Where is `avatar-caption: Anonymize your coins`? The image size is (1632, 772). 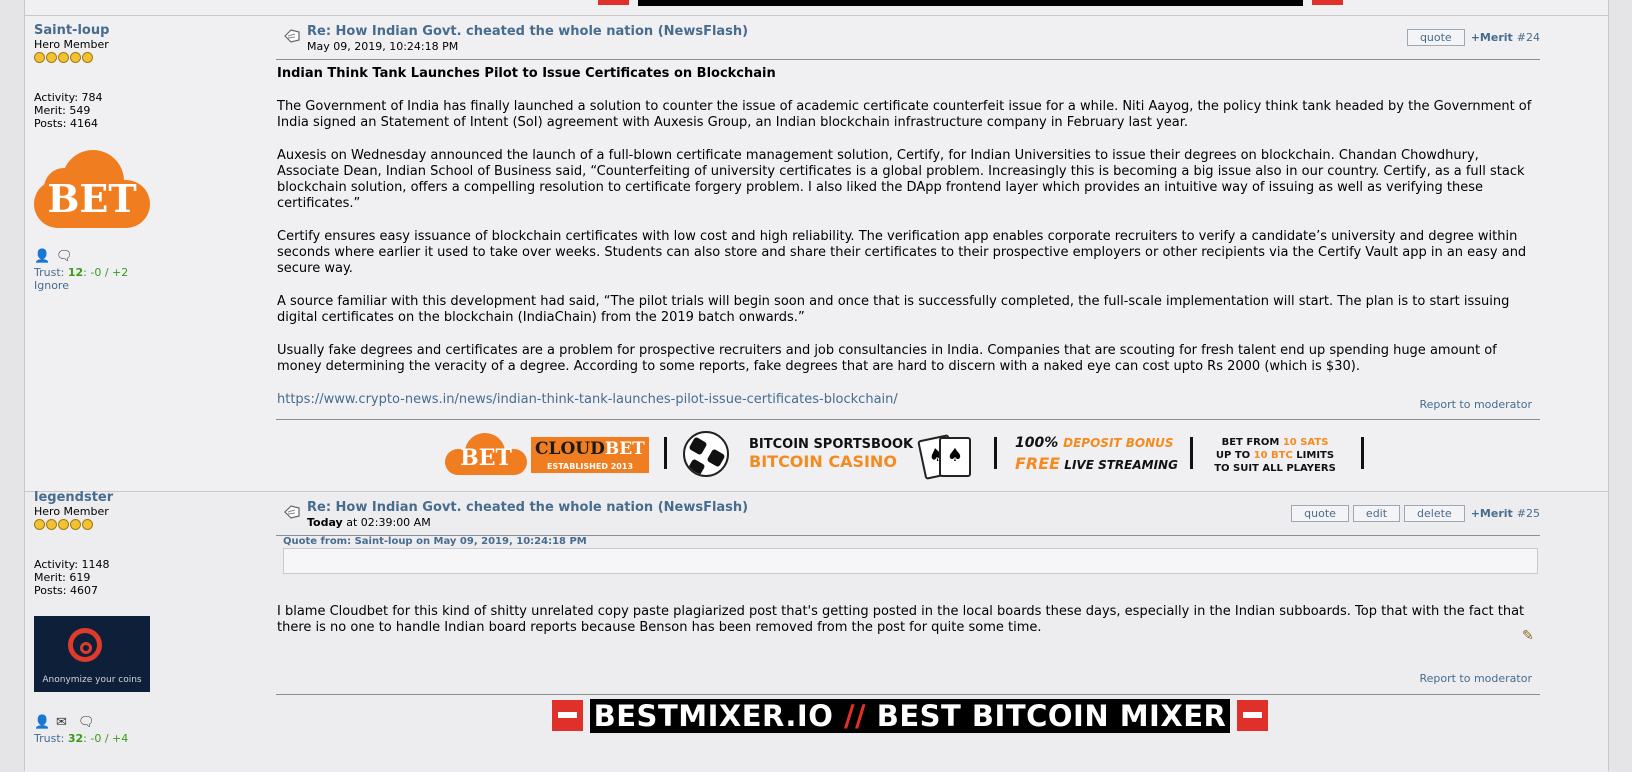 avatar-caption: Anonymize your coins is located at coordinates (92, 680).